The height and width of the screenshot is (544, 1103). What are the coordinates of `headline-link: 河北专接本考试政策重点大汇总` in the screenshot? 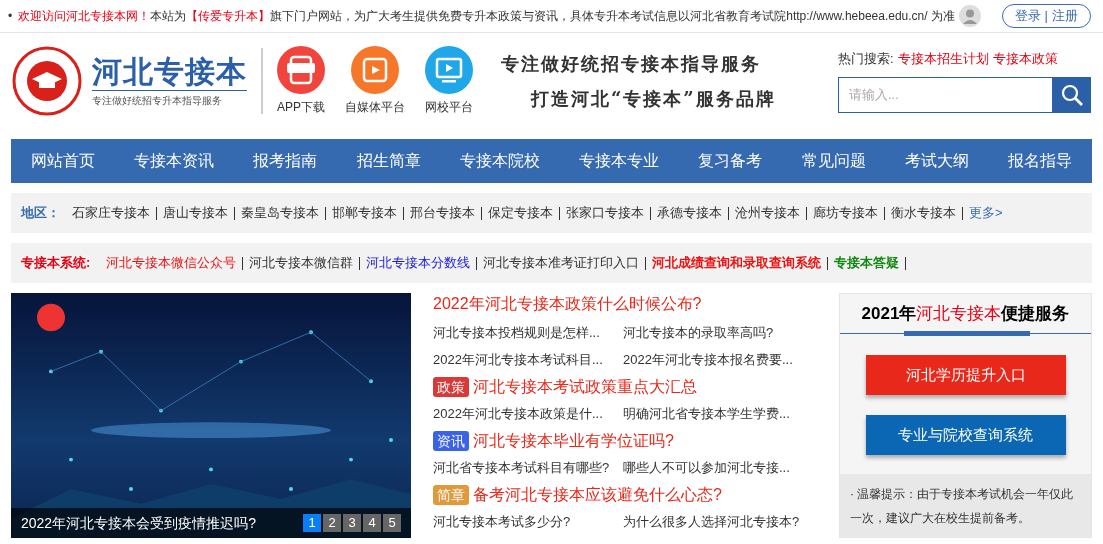 It's located at (585, 386).